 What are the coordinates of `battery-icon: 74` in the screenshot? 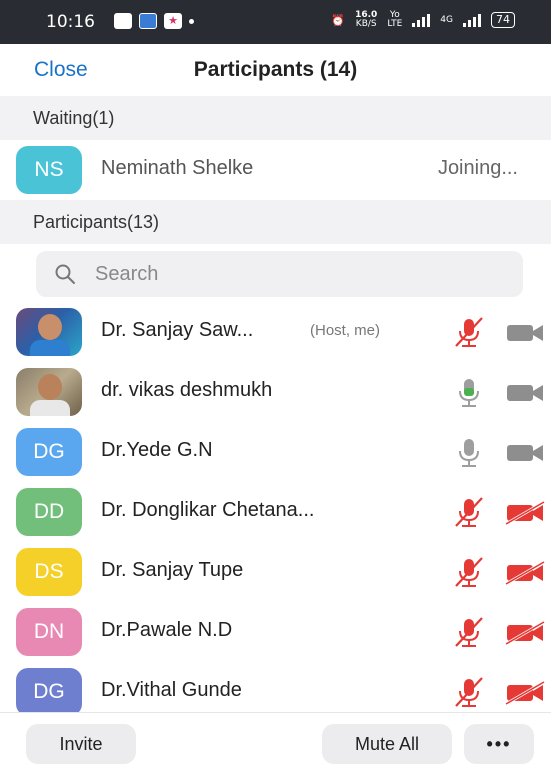 It's located at (503, 20).